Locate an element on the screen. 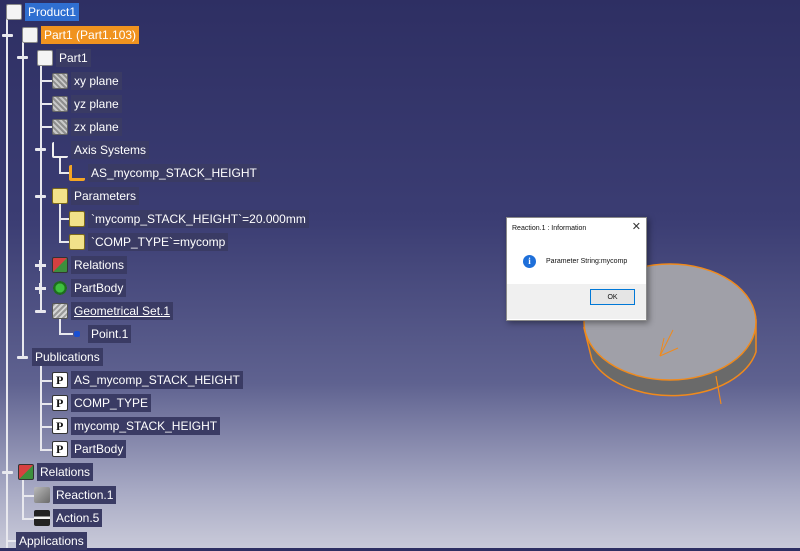 This screenshot has height=551, width=800. tree-node-part-instance: Part1 (Part1.103) is located at coordinates (81, 35).